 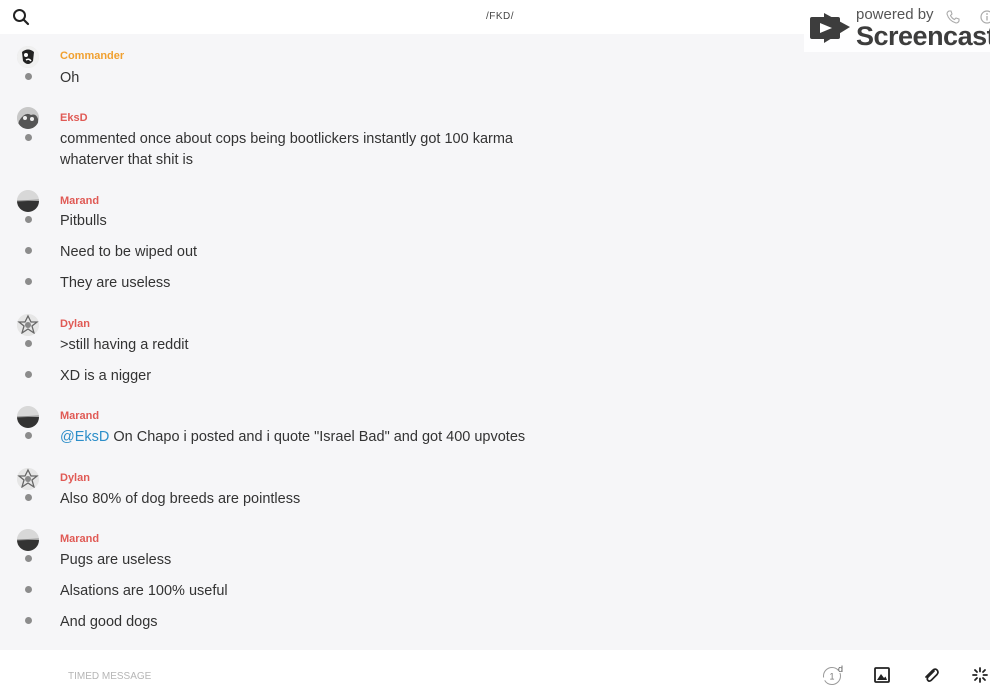 I want to click on message-line: >still having a reddit, so click(x=495, y=345).